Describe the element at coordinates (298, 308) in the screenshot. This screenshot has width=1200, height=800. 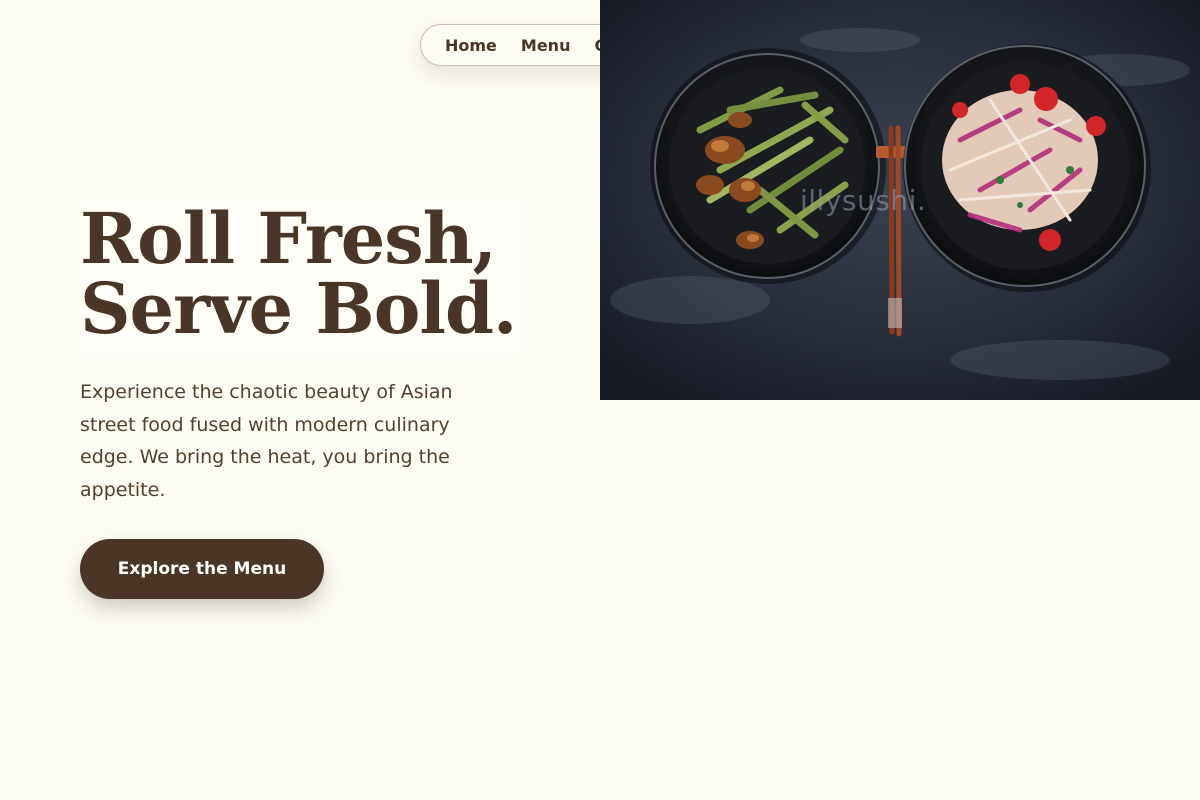
I see `headline-line-2: Serve Bold.` at that location.